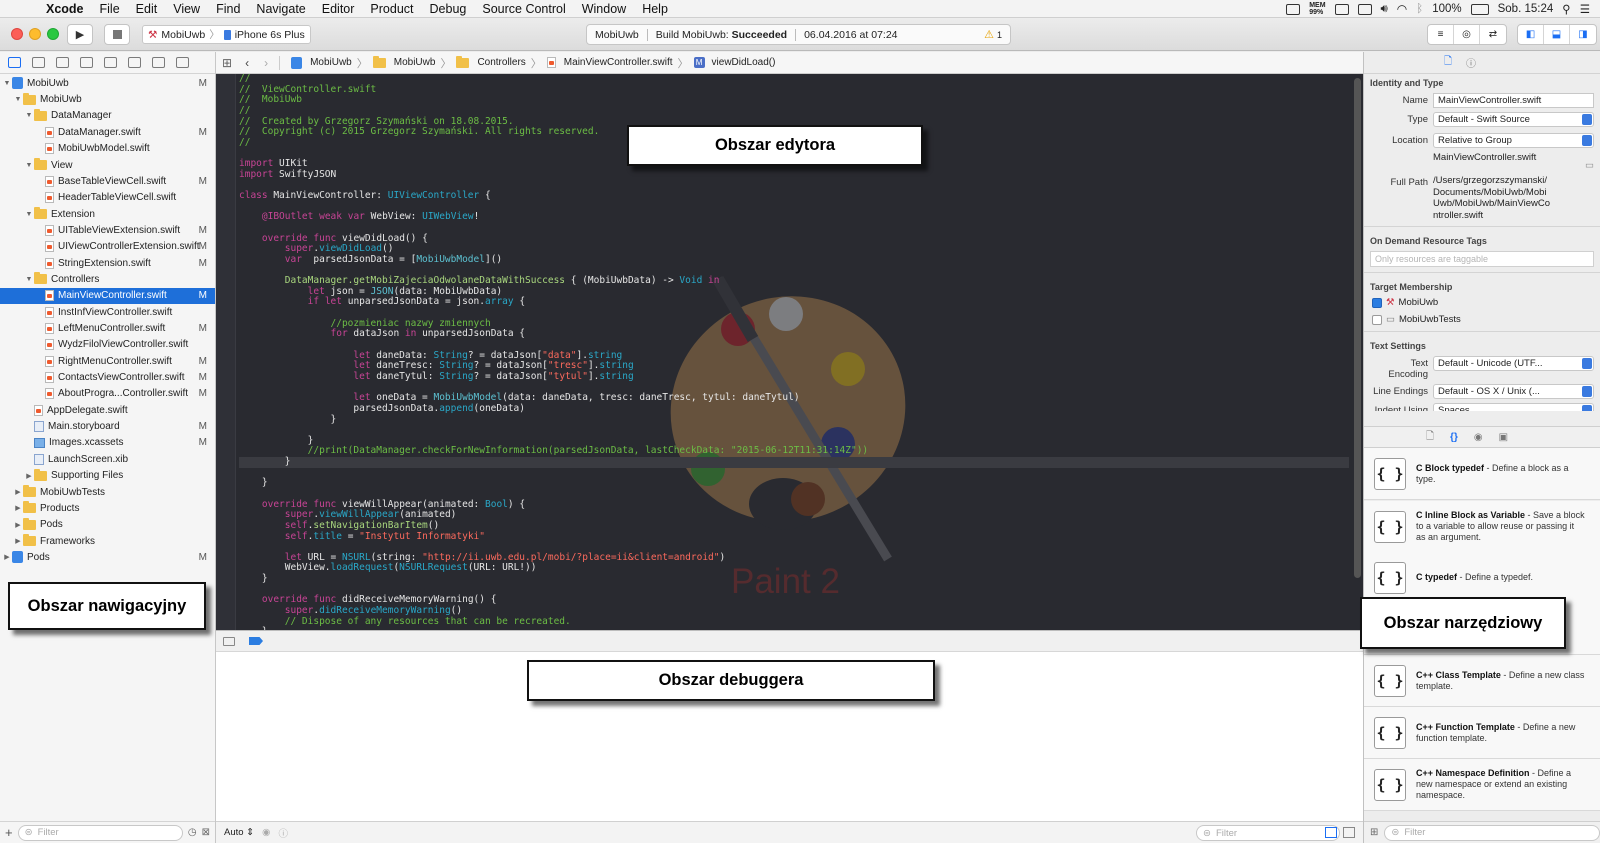 Image resolution: width=1600 pixels, height=843 pixels. Describe the element at coordinates (1513, 407) in the screenshot. I see `indent-select: Spaces` at that location.